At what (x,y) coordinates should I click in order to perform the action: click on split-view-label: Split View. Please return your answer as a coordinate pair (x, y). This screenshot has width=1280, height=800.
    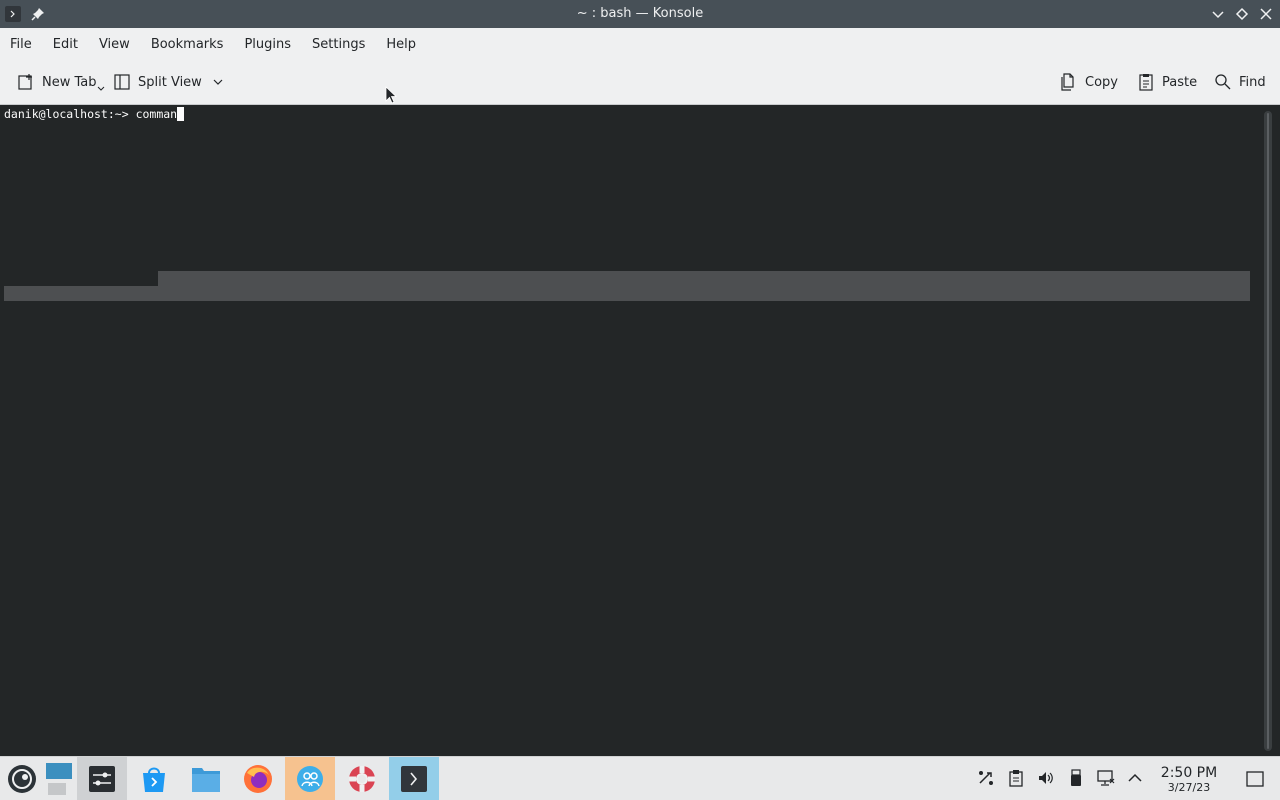
    Looking at the image, I should click on (170, 82).